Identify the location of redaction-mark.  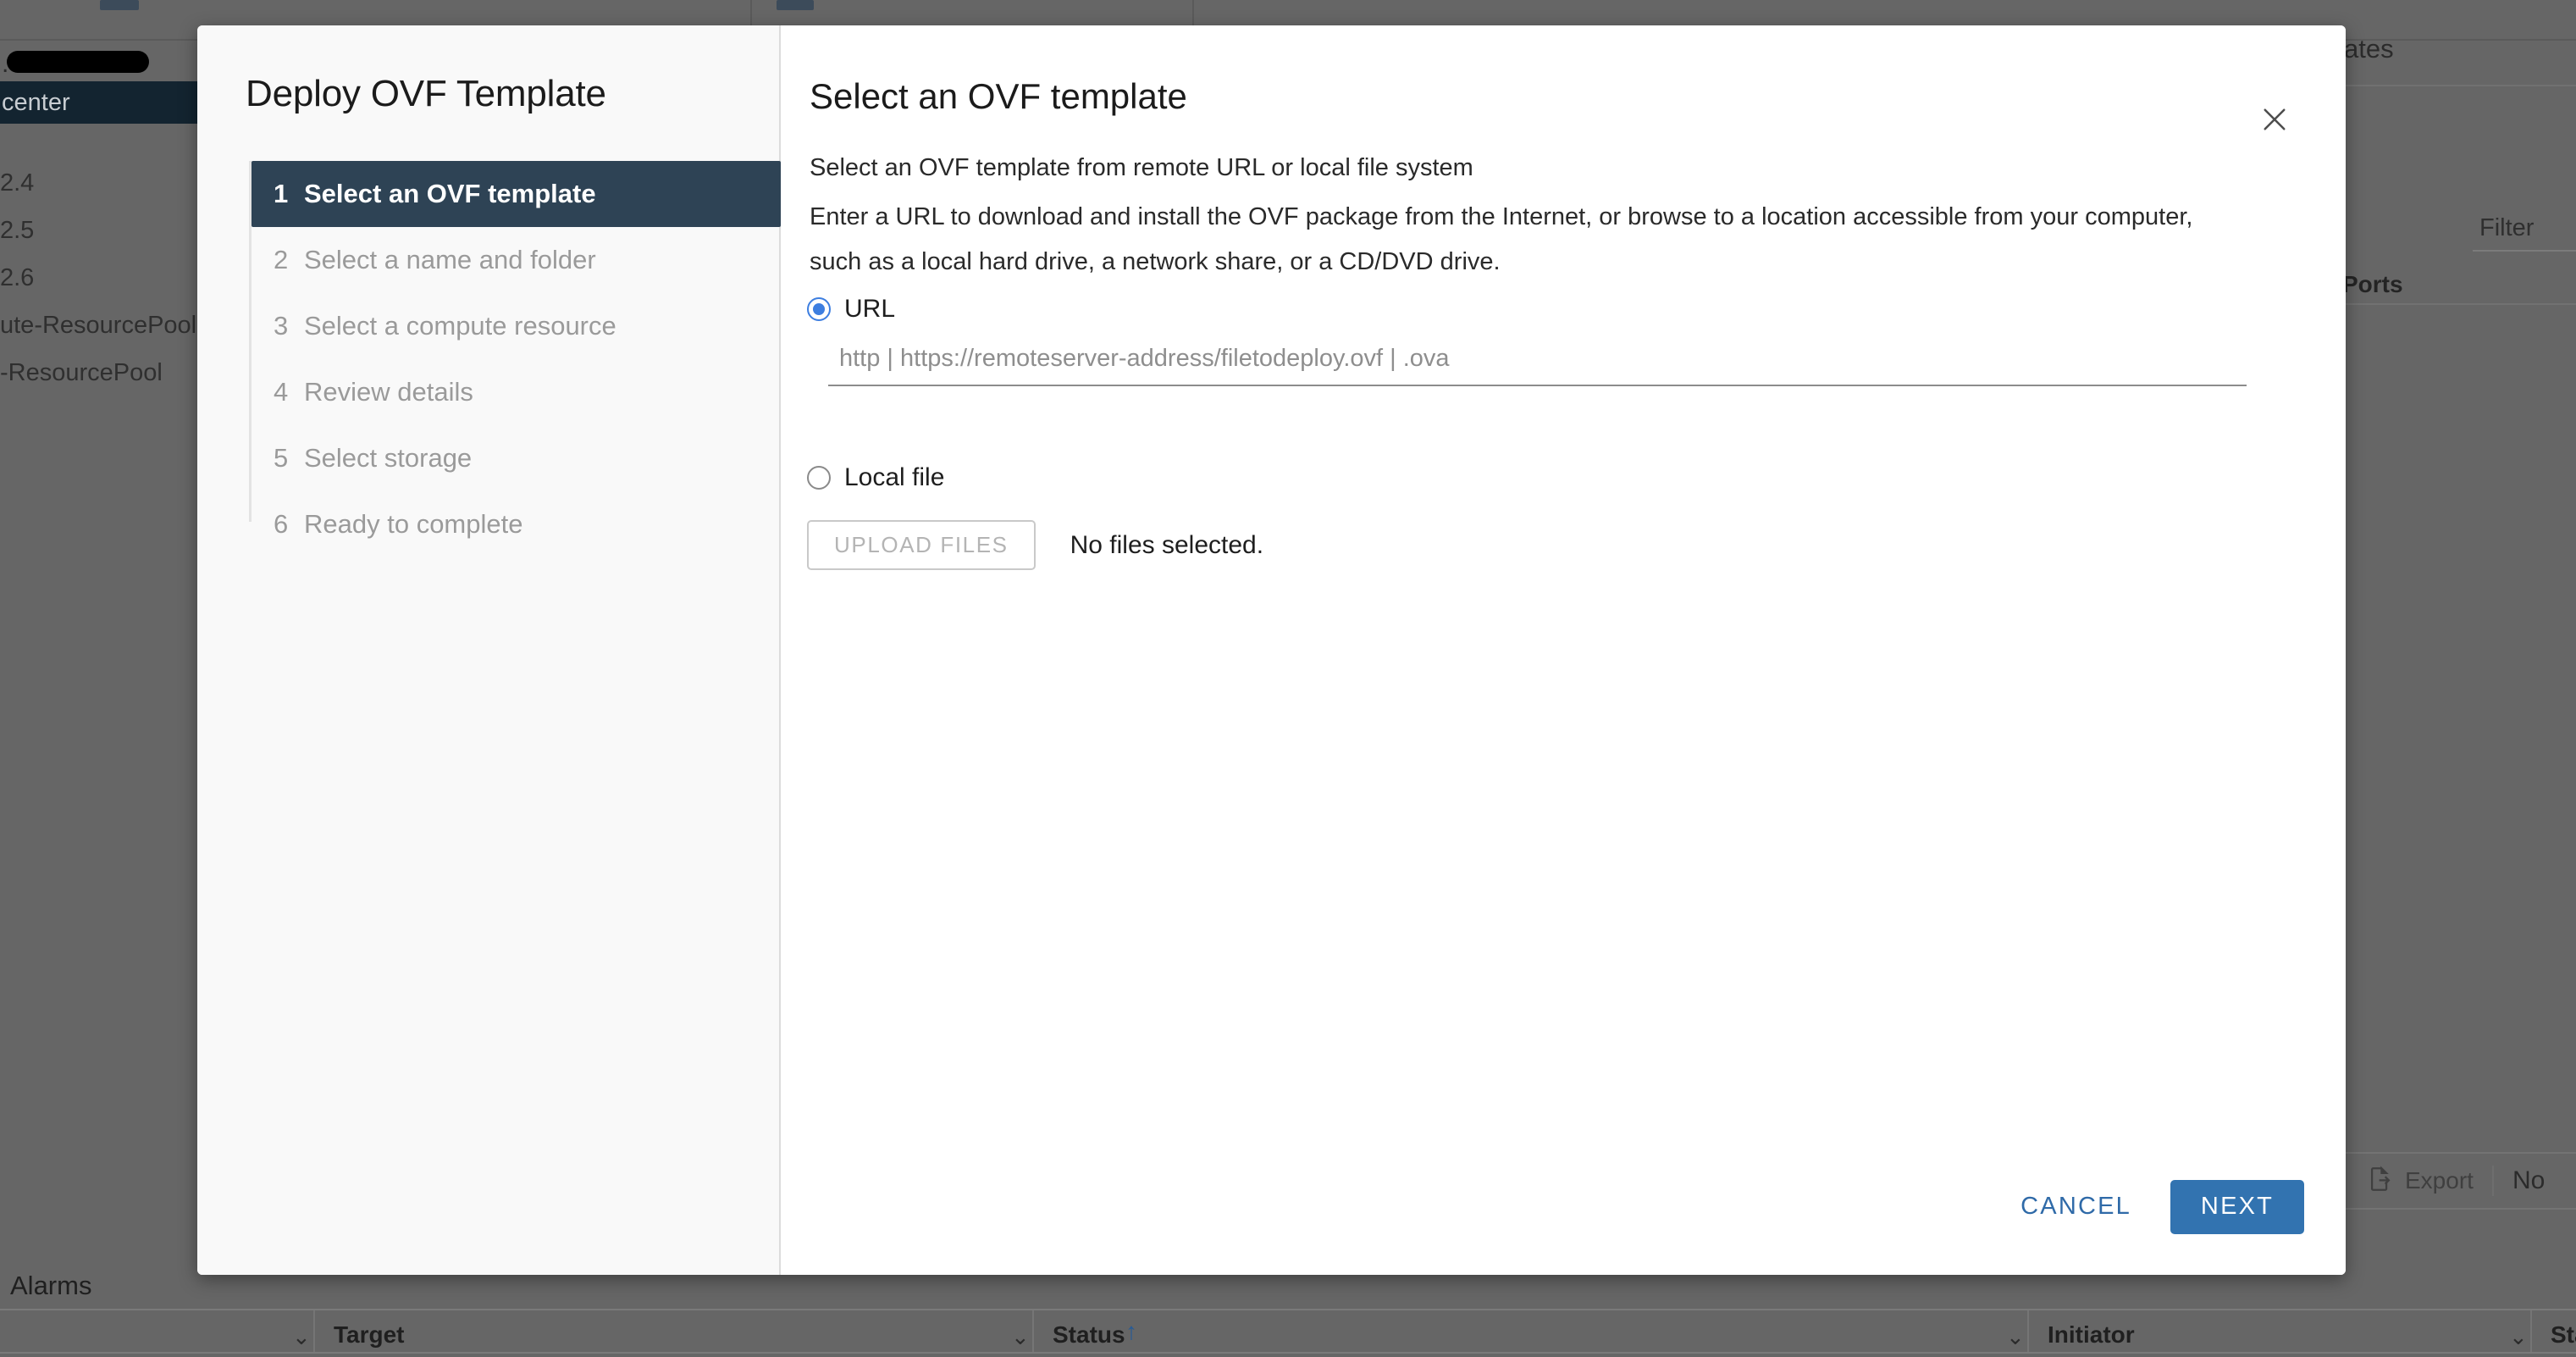
(78, 62).